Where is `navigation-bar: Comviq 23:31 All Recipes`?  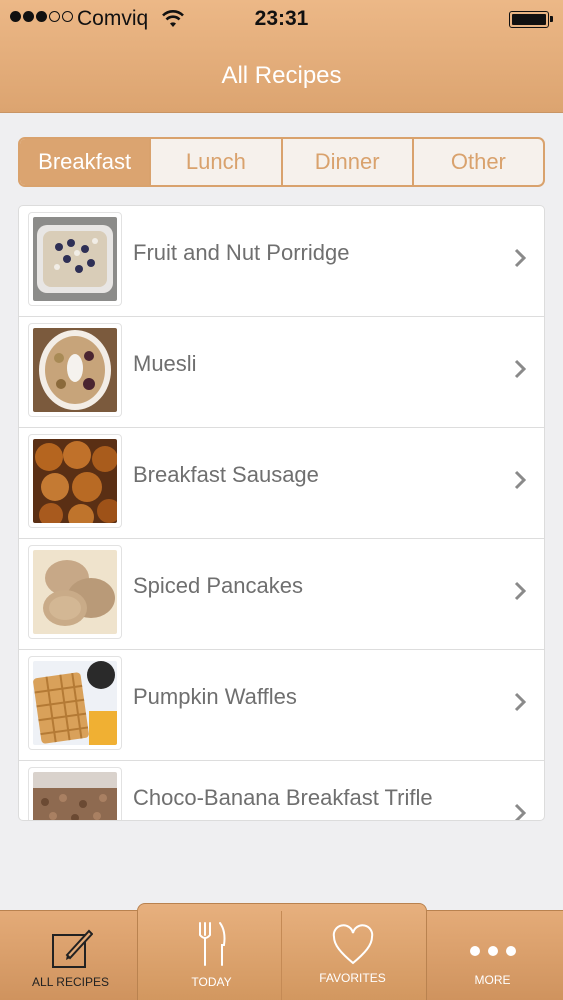
navigation-bar: Comviq 23:31 All Recipes is located at coordinates (281, 56).